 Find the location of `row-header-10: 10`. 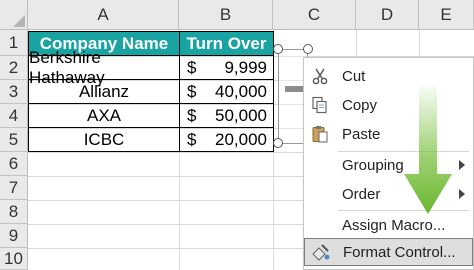

row-header-10: 10 is located at coordinates (14, 259).